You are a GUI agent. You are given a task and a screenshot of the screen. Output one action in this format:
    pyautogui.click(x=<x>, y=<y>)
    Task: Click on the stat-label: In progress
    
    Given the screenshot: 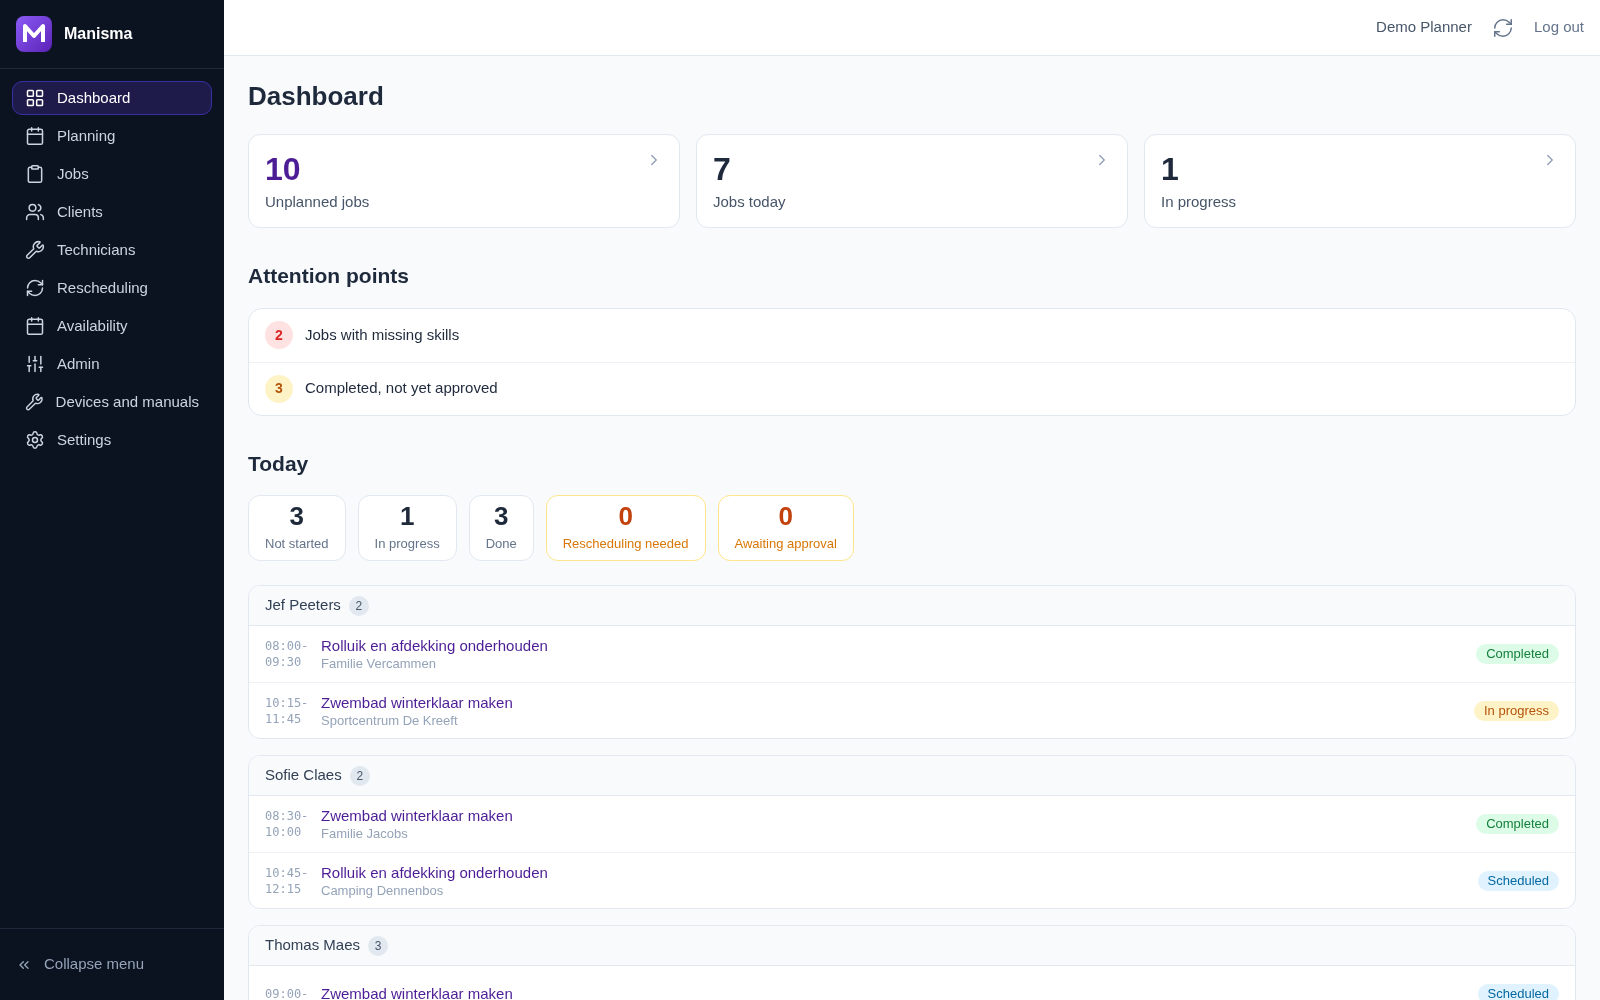 What is the action you would take?
    pyautogui.click(x=407, y=544)
    